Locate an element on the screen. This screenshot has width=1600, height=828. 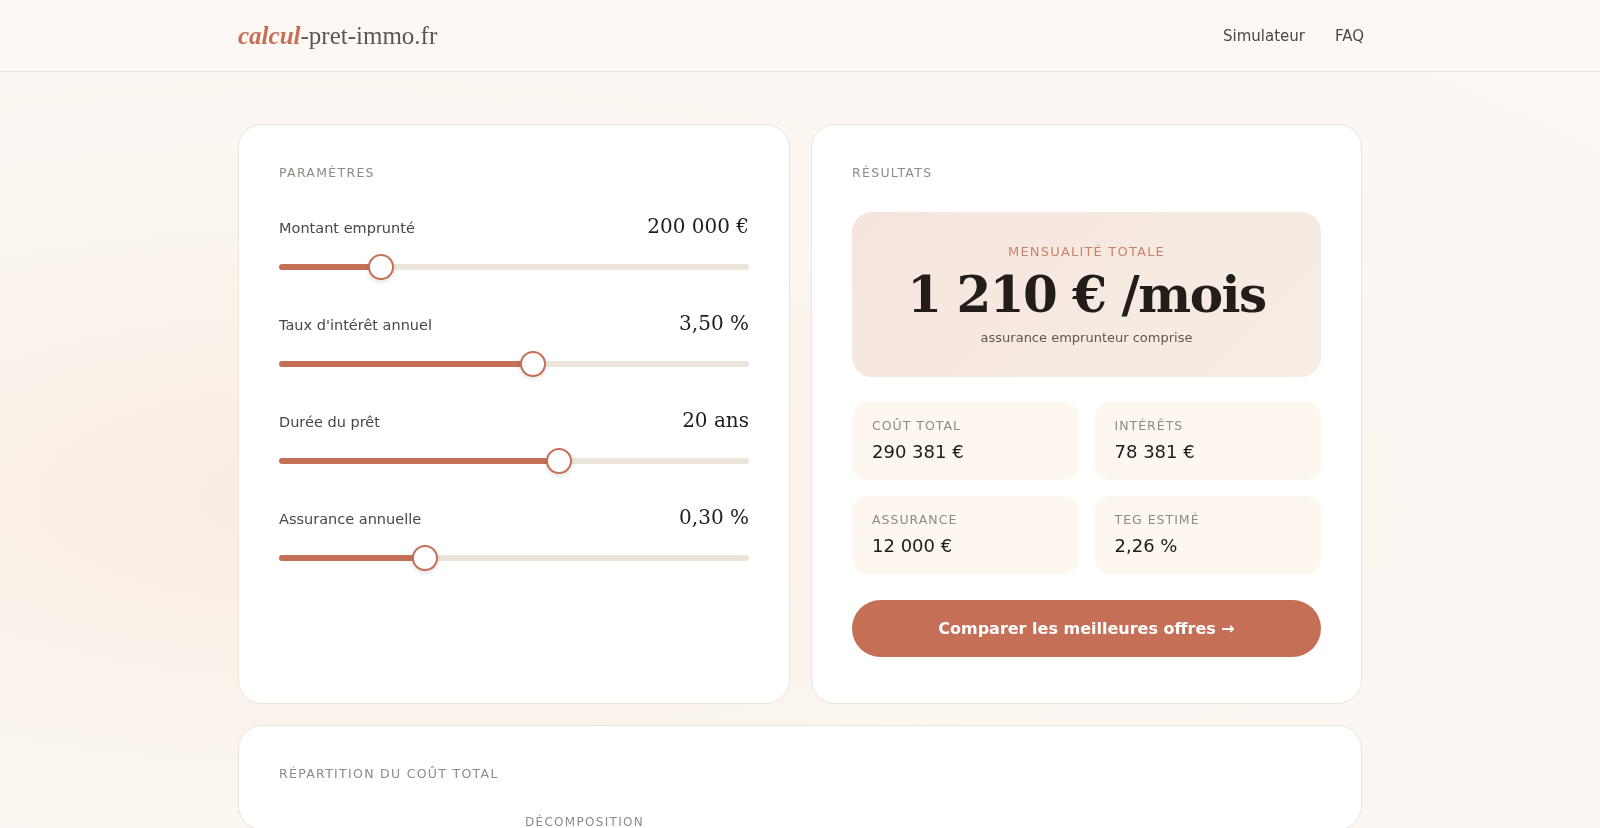
slider-label: Durée du prêt is located at coordinates (329, 422).